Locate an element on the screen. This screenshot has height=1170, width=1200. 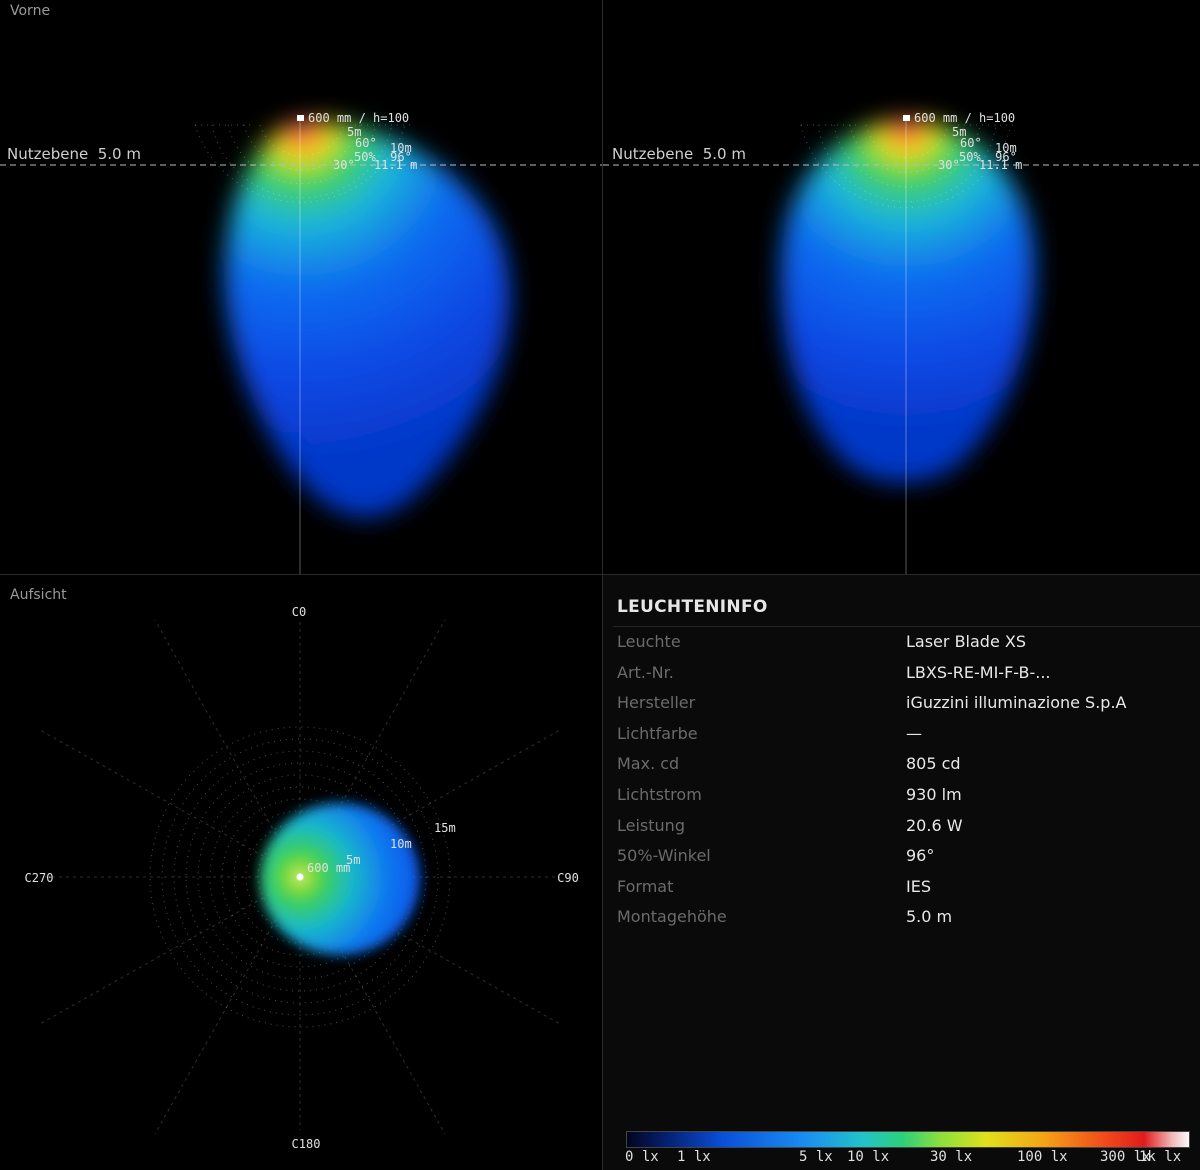
info-row-power: Leistung 20.6 W is located at coordinates (907, 826).